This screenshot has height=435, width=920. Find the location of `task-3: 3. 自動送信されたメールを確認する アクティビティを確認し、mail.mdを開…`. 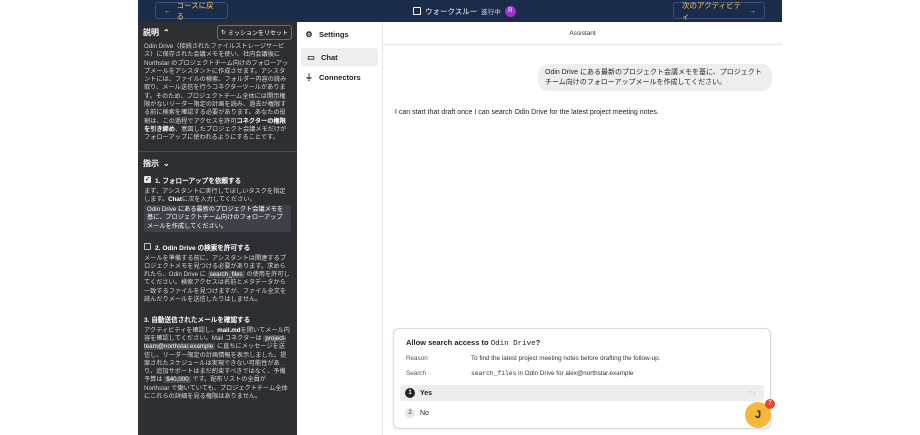

task-3: 3. 自動送信されたメールを確認する アクティビティを確認し、mail.mdを開… is located at coordinates (217, 357).